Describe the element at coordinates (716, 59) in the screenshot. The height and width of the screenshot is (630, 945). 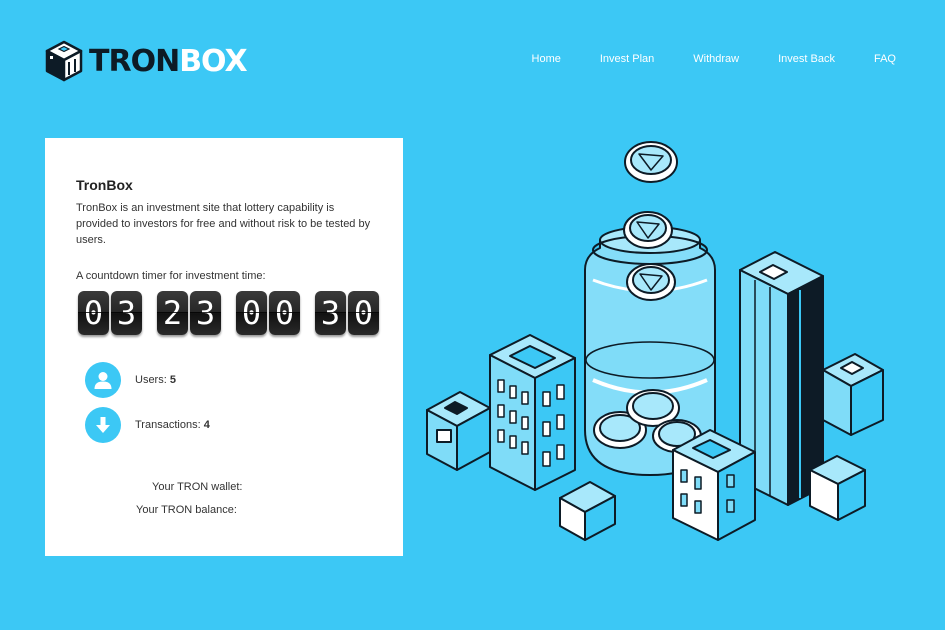
I see `nav-withdraw: Withdraw` at that location.